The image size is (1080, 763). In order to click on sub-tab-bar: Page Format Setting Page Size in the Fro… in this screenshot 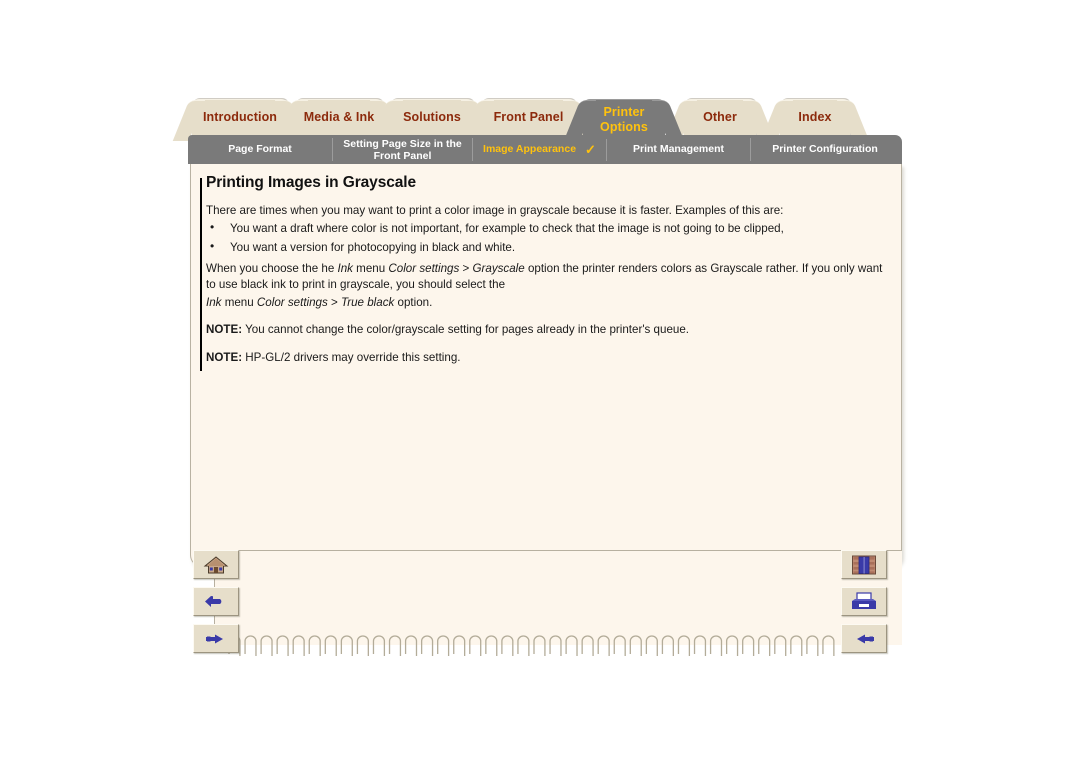, I will do `click(545, 149)`.